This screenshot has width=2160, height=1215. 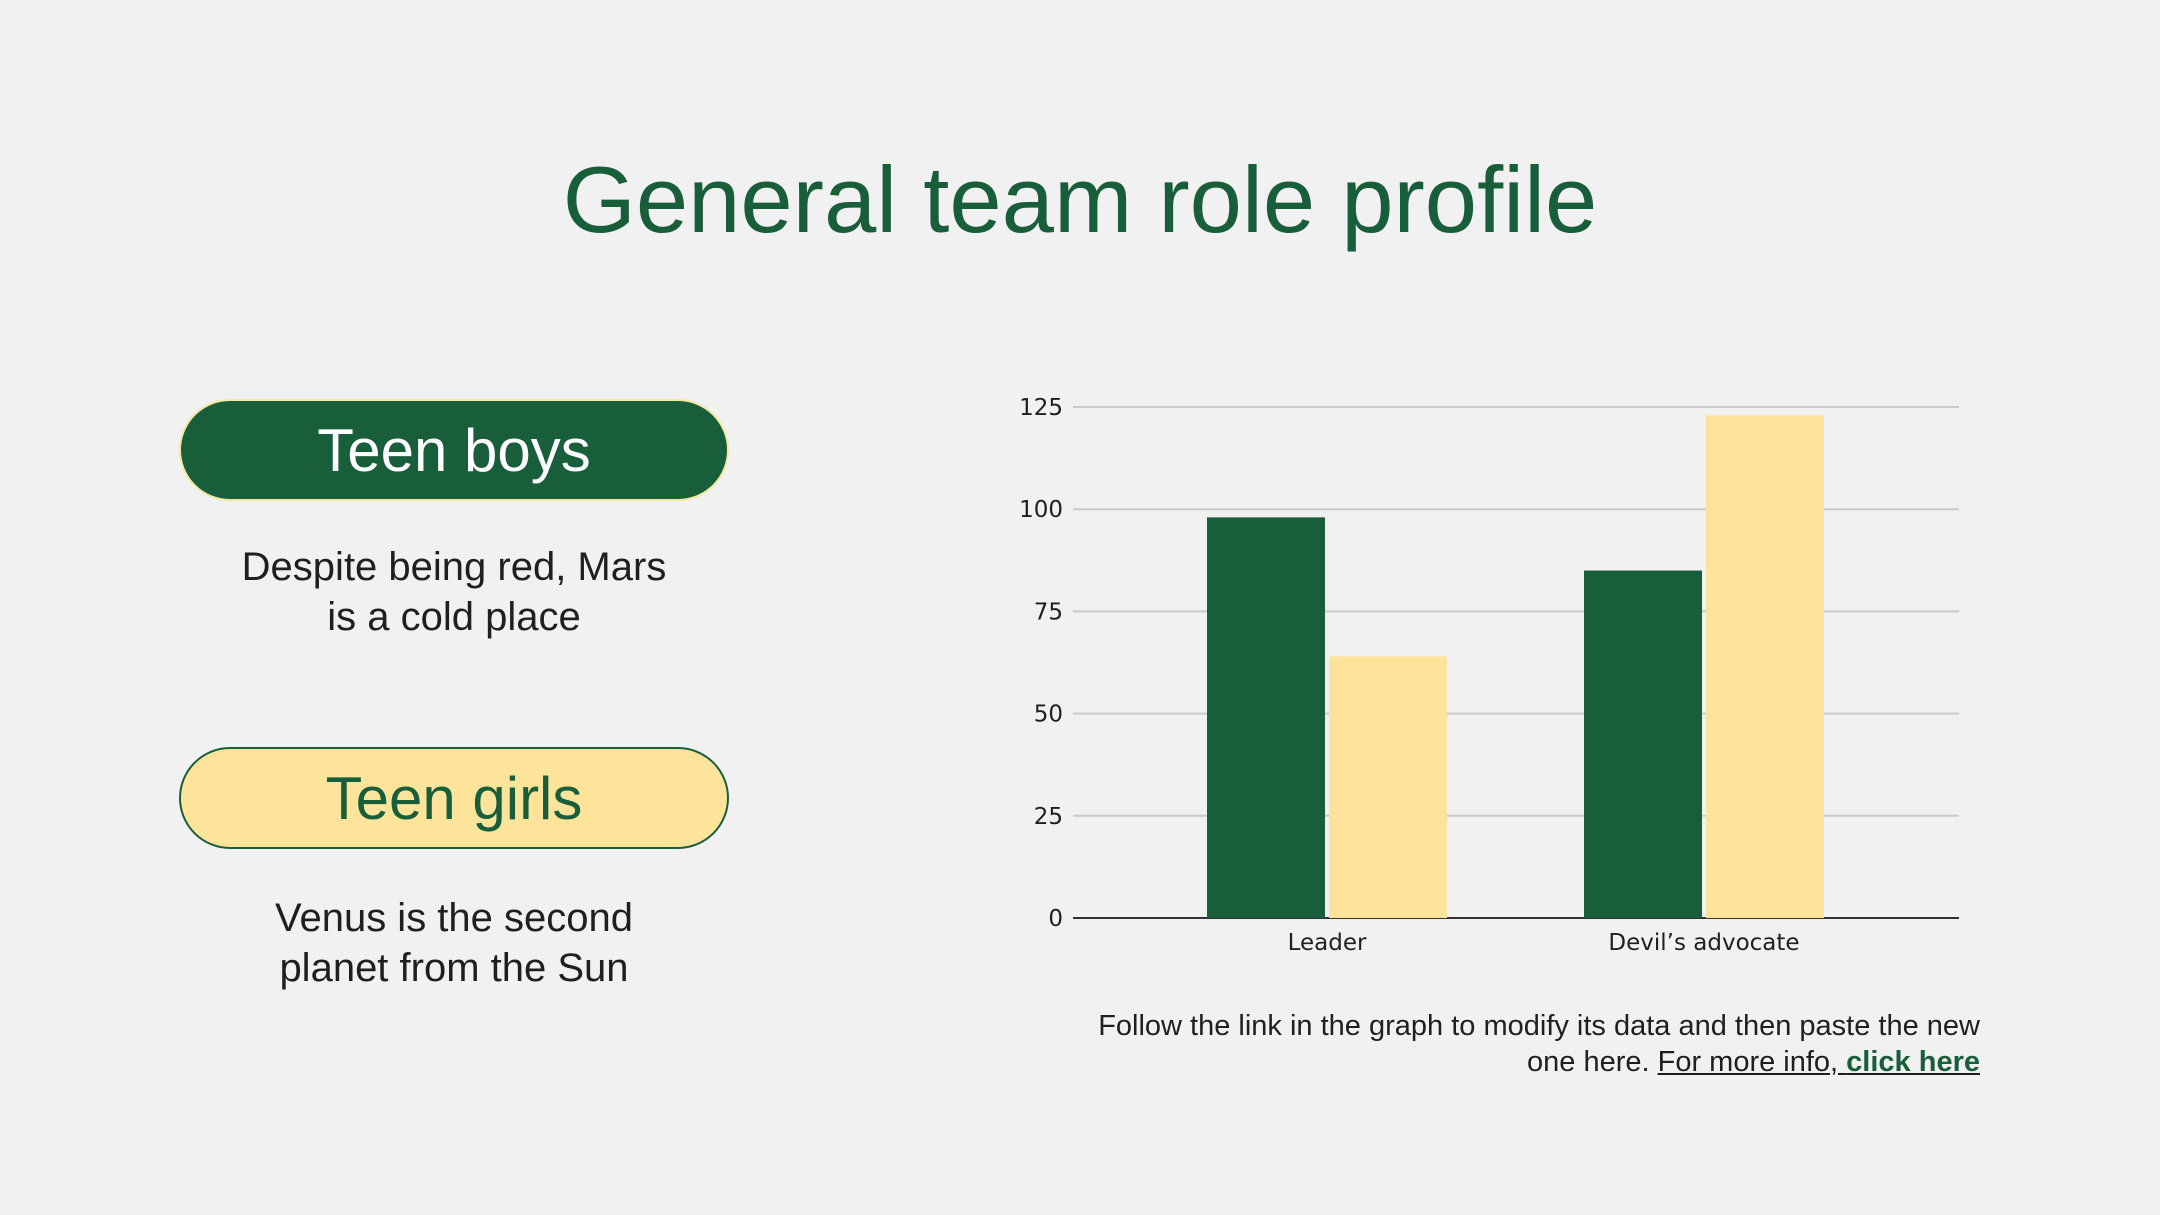 What do you see at coordinates (1055, 919) in the screenshot?
I see `y-tick-label-0: 0` at bounding box center [1055, 919].